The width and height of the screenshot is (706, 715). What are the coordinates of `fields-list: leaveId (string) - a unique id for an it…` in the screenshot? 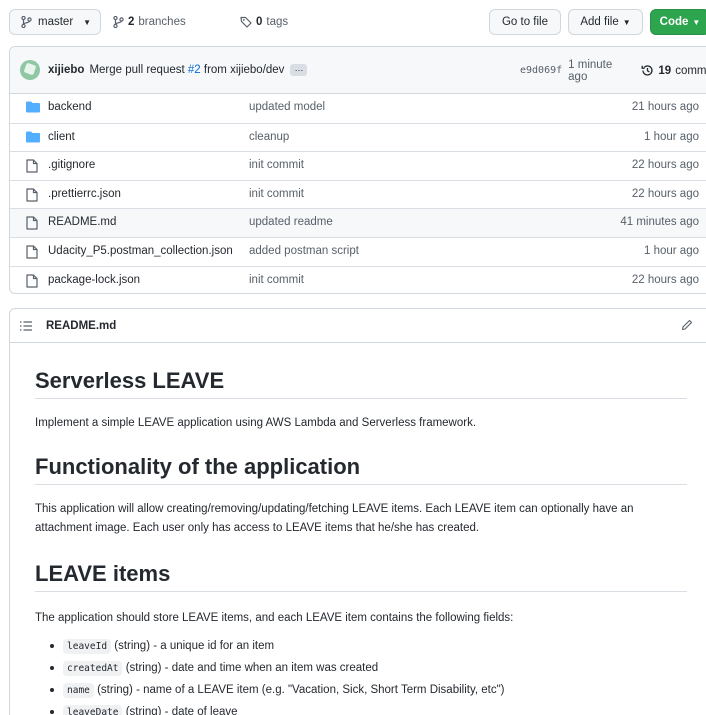 It's located at (361, 675).